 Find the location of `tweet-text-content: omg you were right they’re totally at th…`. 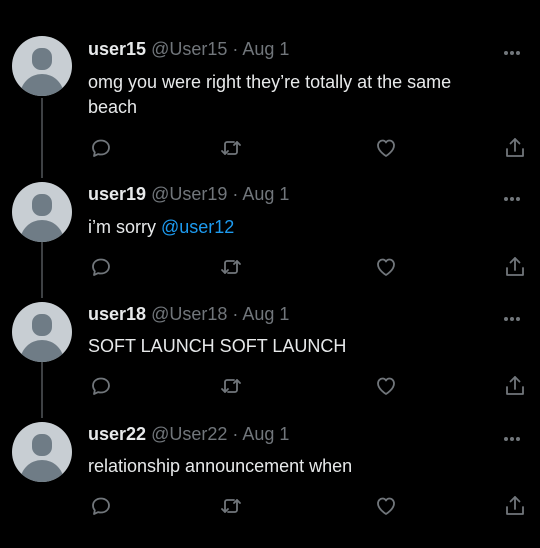

tweet-text-content: omg you were right they’re totally at th… is located at coordinates (270, 94).